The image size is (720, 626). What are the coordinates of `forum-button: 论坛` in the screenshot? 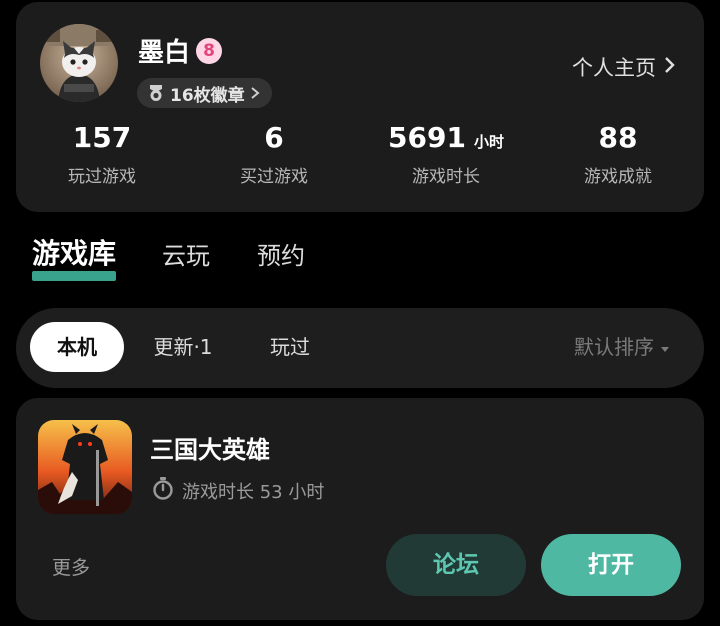 It's located at (456, 565).